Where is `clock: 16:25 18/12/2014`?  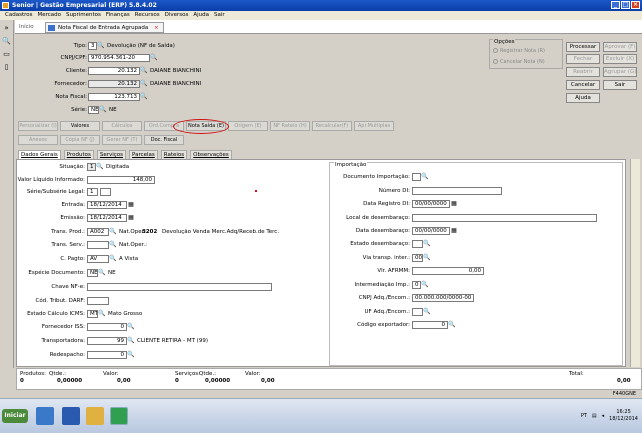 clock: 16:25 18/12/2014 is located at coordinates (623, 416).